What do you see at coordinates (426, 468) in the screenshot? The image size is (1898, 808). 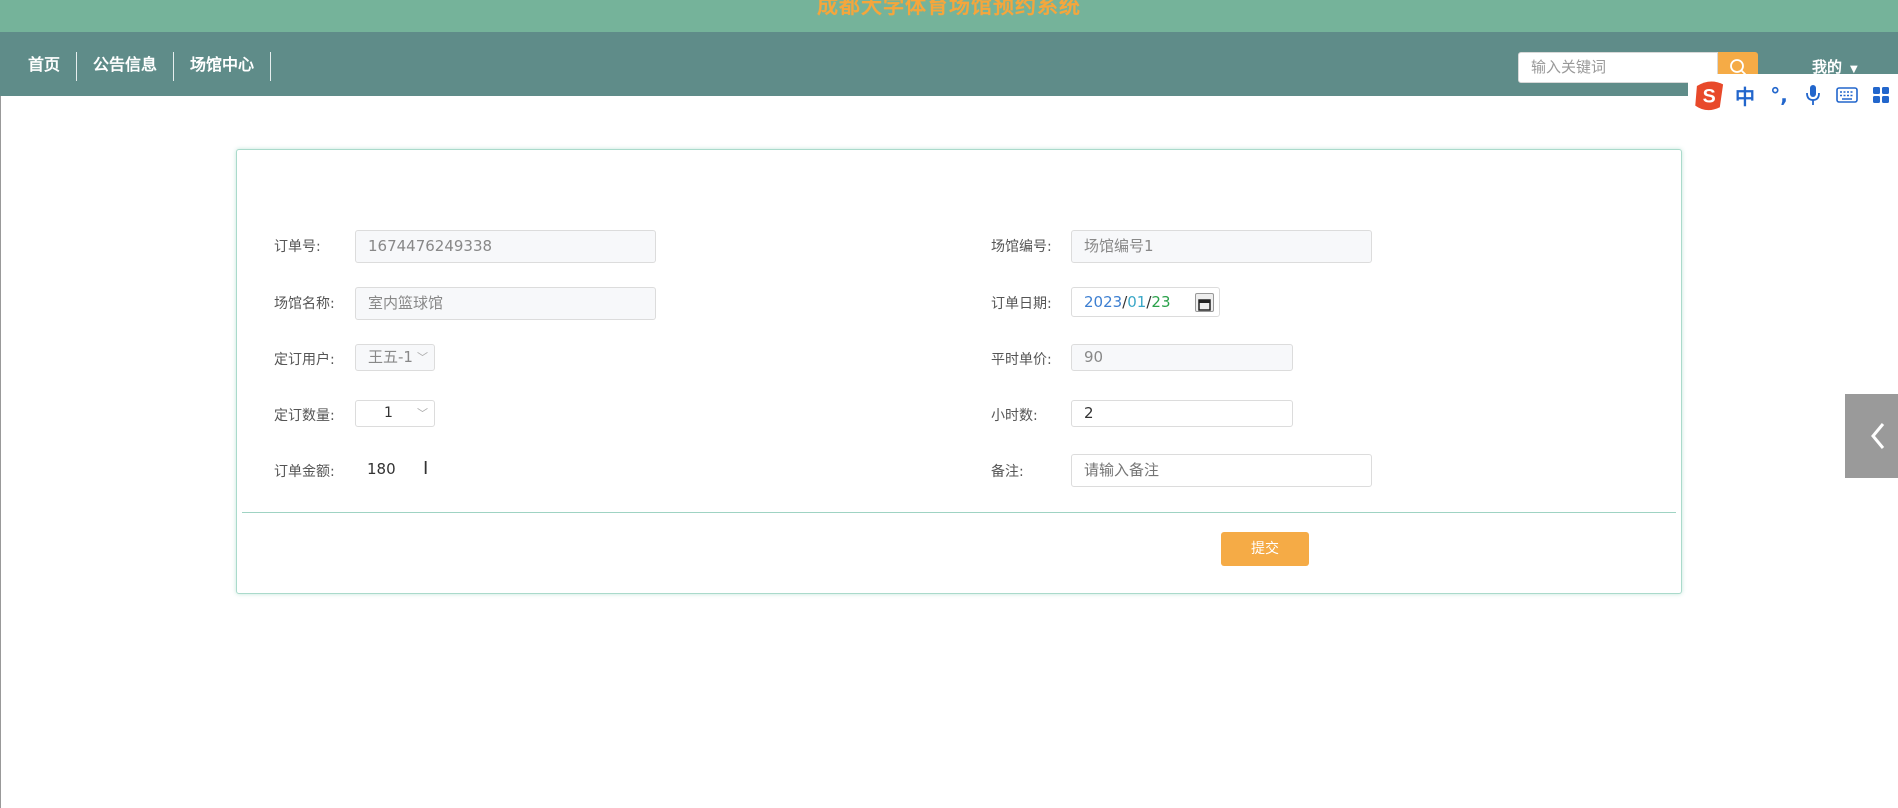 I see `text-cursor-icon: I` at bounding box center [426, 468].